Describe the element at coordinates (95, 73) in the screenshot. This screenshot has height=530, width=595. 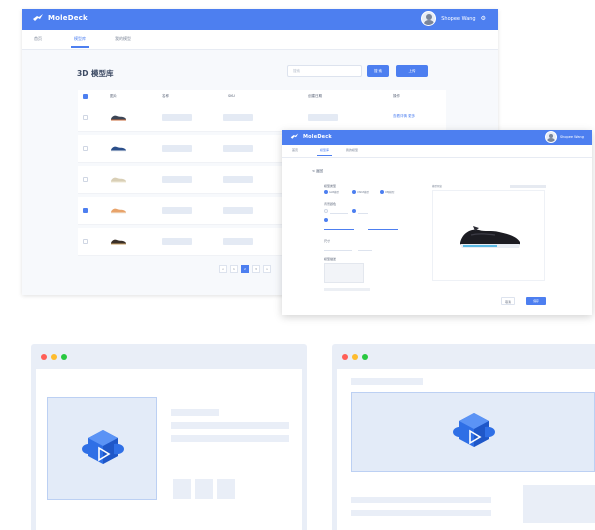
I see `page-title: 3D 模型库` at that location.